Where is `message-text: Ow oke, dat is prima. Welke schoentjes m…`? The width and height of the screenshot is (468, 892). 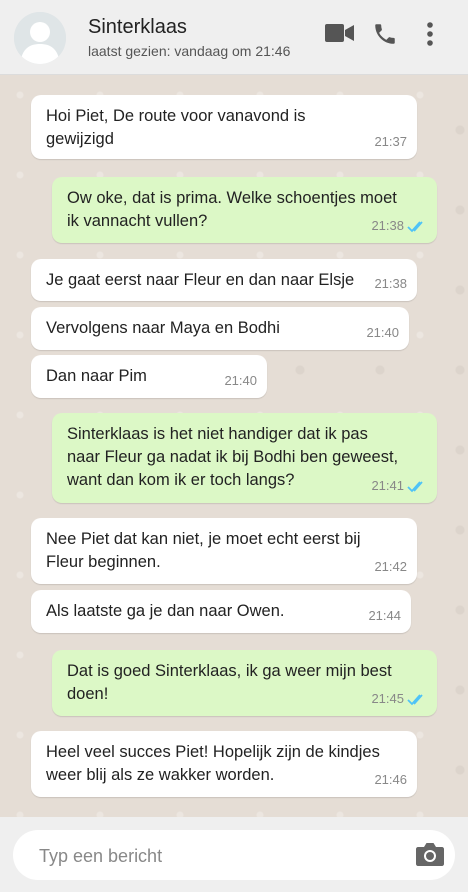
message-text: Ow oke, dat is prima. Welke schoentjes m… is located at coordinates (232, 209).